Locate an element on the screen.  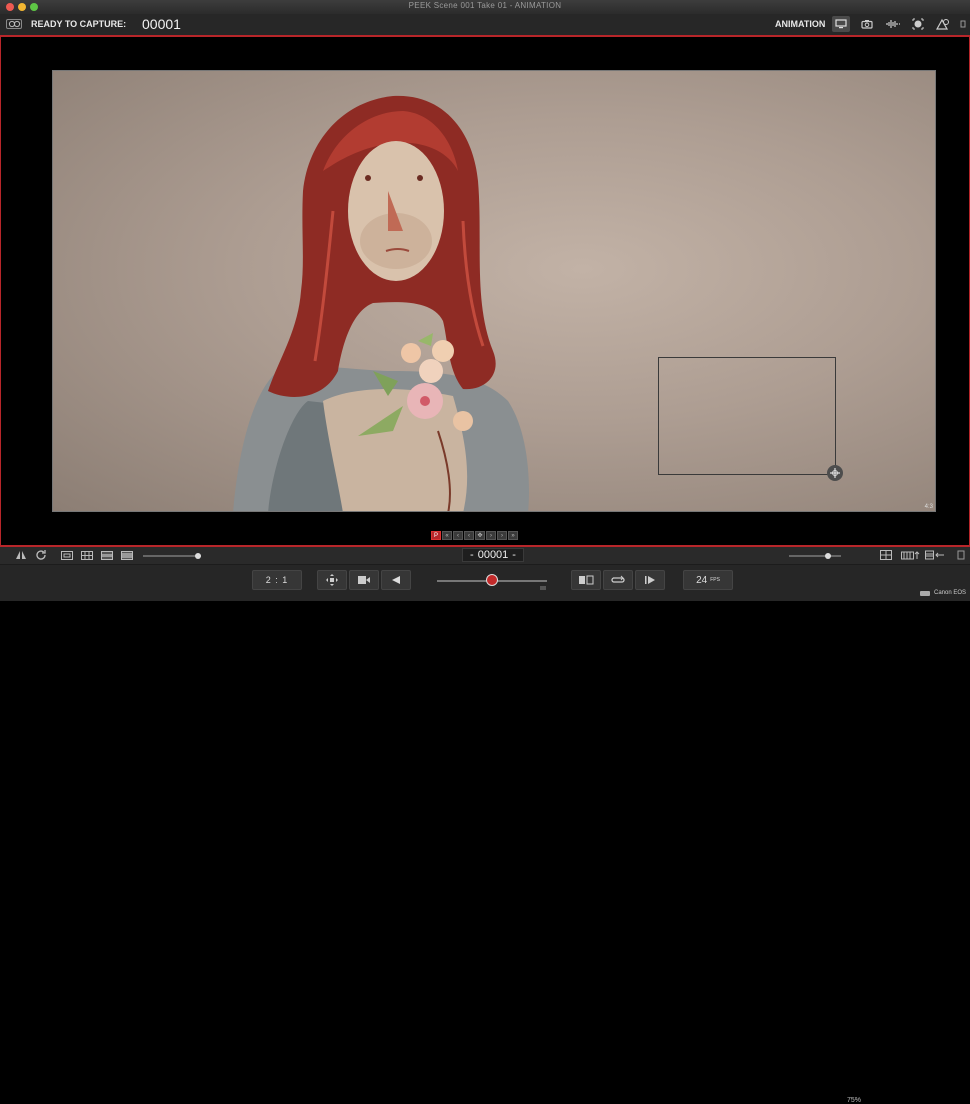
center-frame-button: ✥ is located at coordinates (480, 535).